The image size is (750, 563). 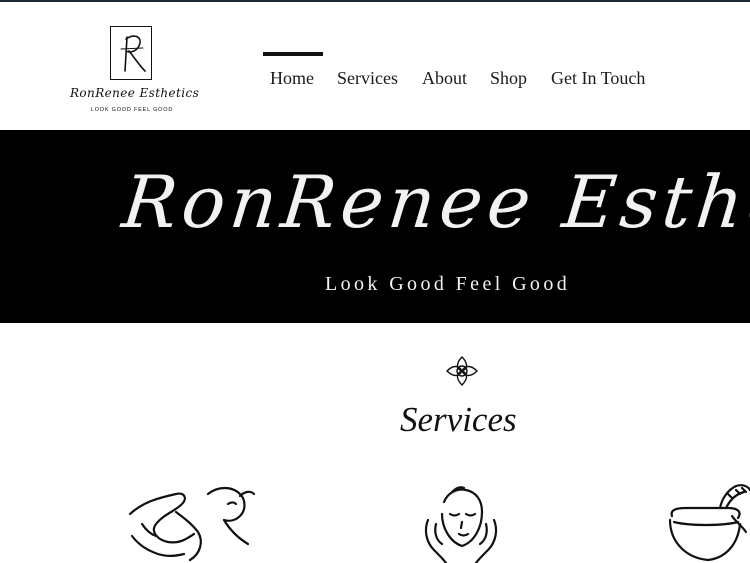 I want to click on site-logo: RonRenee Esthetics LOOK GOOD FEEL GOOD, so click(x=135, y=72).